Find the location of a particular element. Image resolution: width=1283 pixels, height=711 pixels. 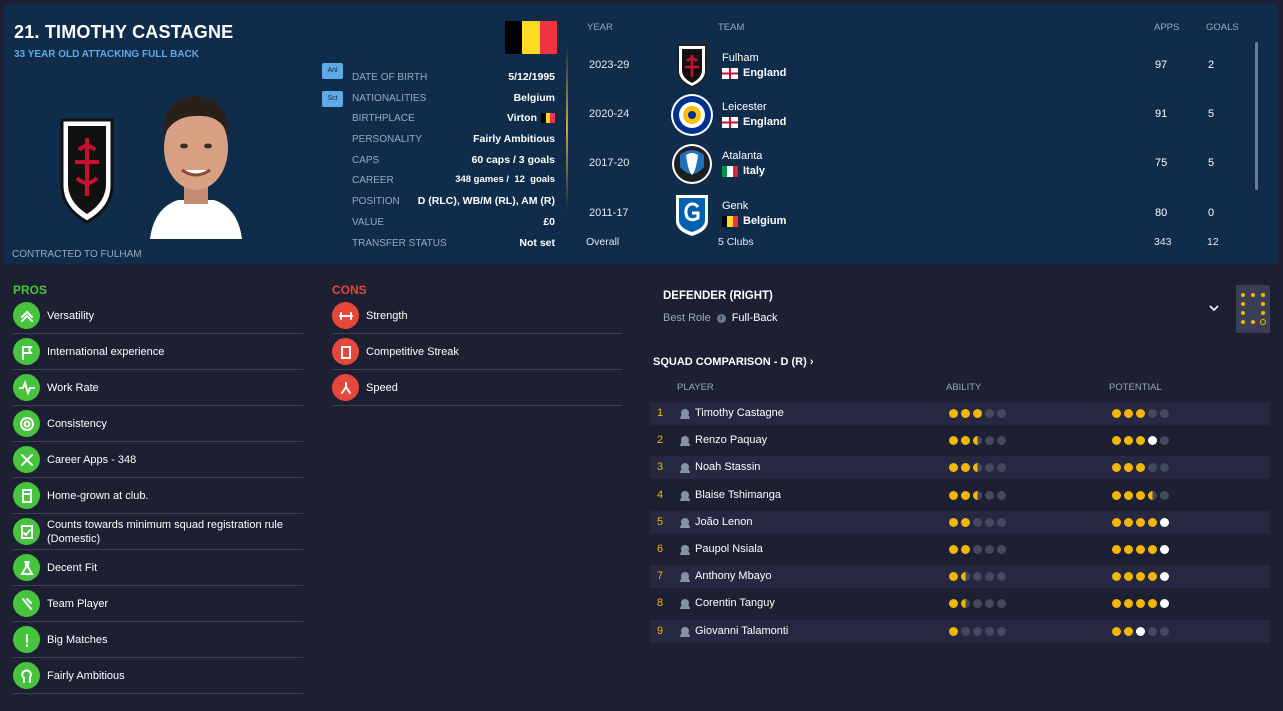

career-header-goals: GOALS is located at coordinates (1222, 27).